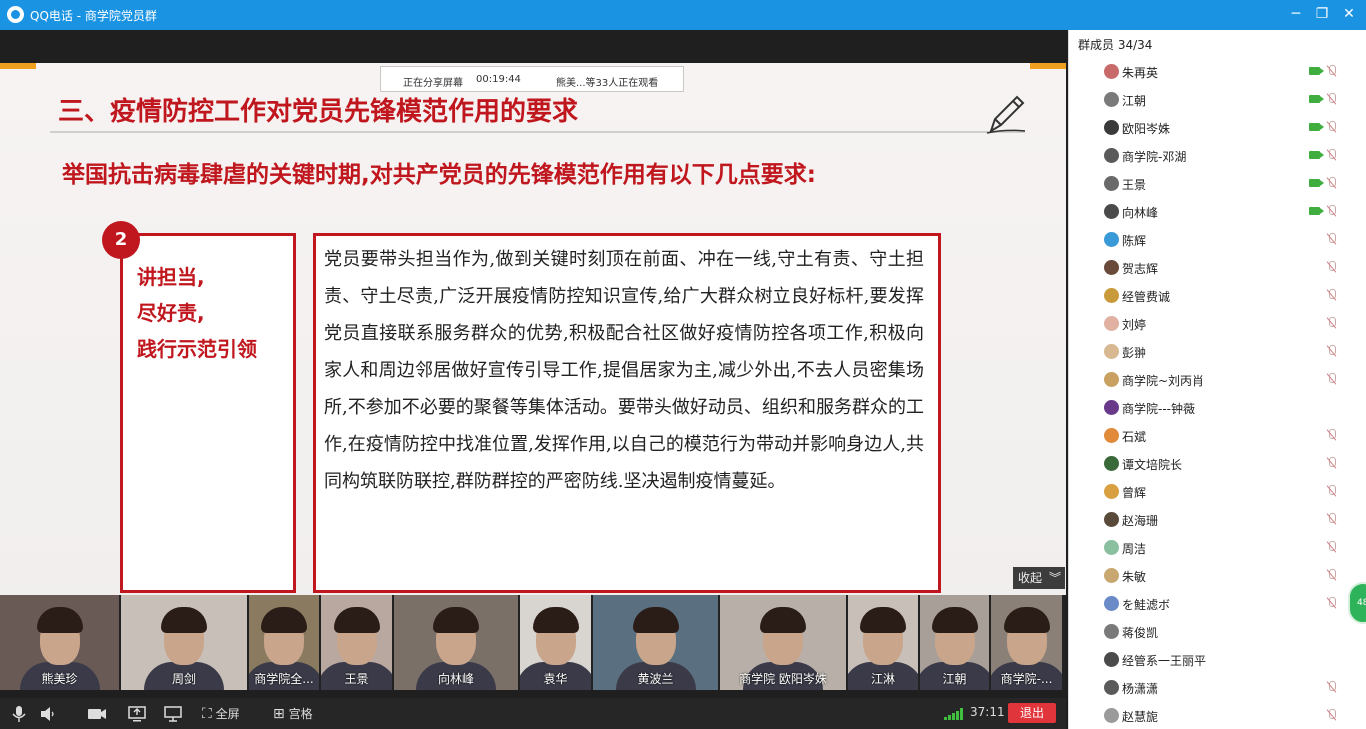 Image resolution: width=1366 pixels, height=729 pixels. Describe the element at coordinates (954, 642) in the screenshot. I see `video-tile: 江朝` at that location.